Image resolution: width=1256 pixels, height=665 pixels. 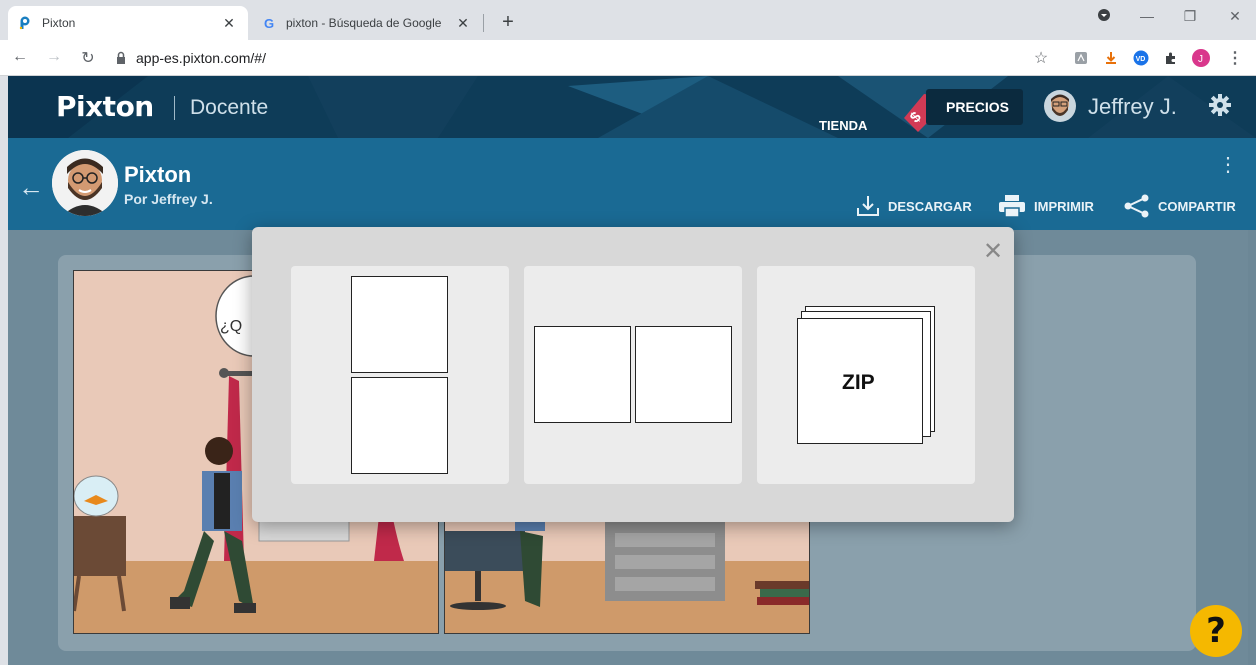 I want to click on tab-title: Pixton, so click(x=59, y=23).